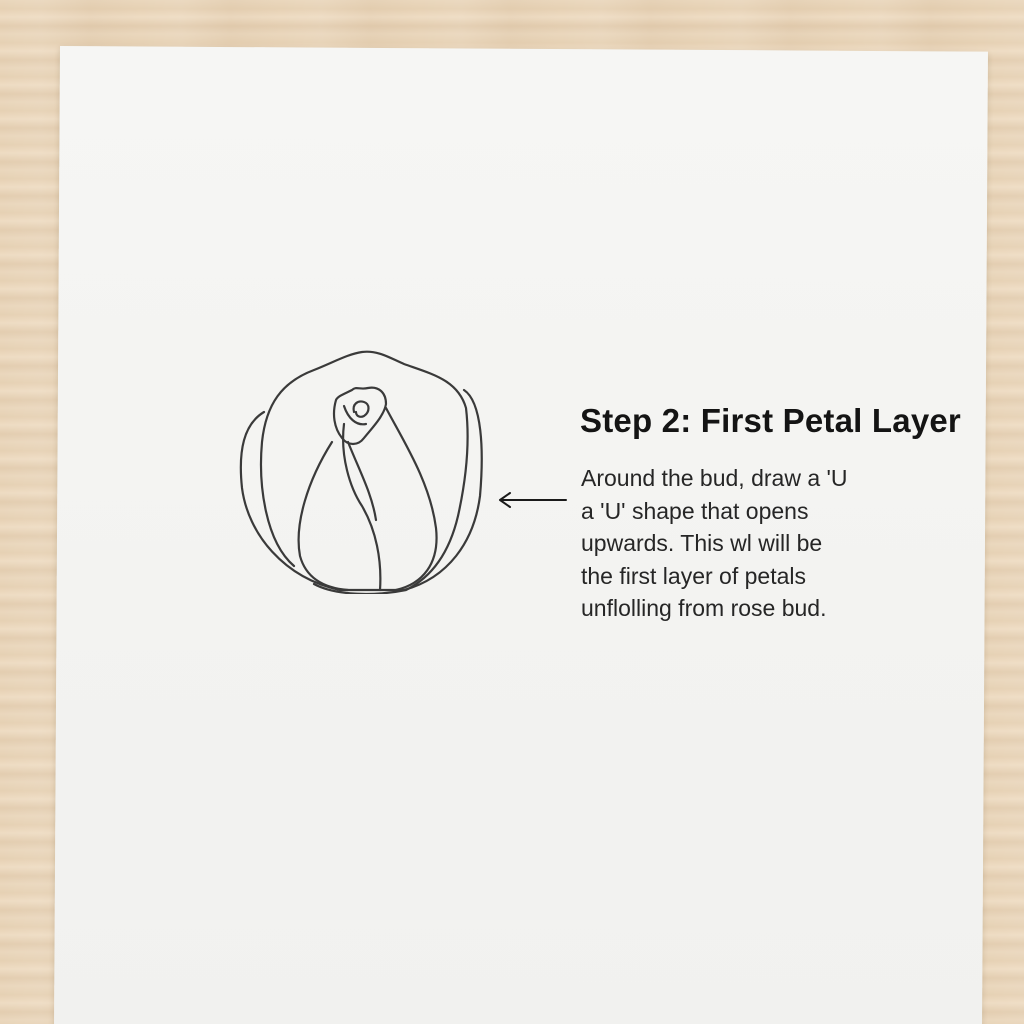 This screenshot has width=1024, height=1024. I want to click on step-title: Step 2: First Petal Layer, so click(770, 420).